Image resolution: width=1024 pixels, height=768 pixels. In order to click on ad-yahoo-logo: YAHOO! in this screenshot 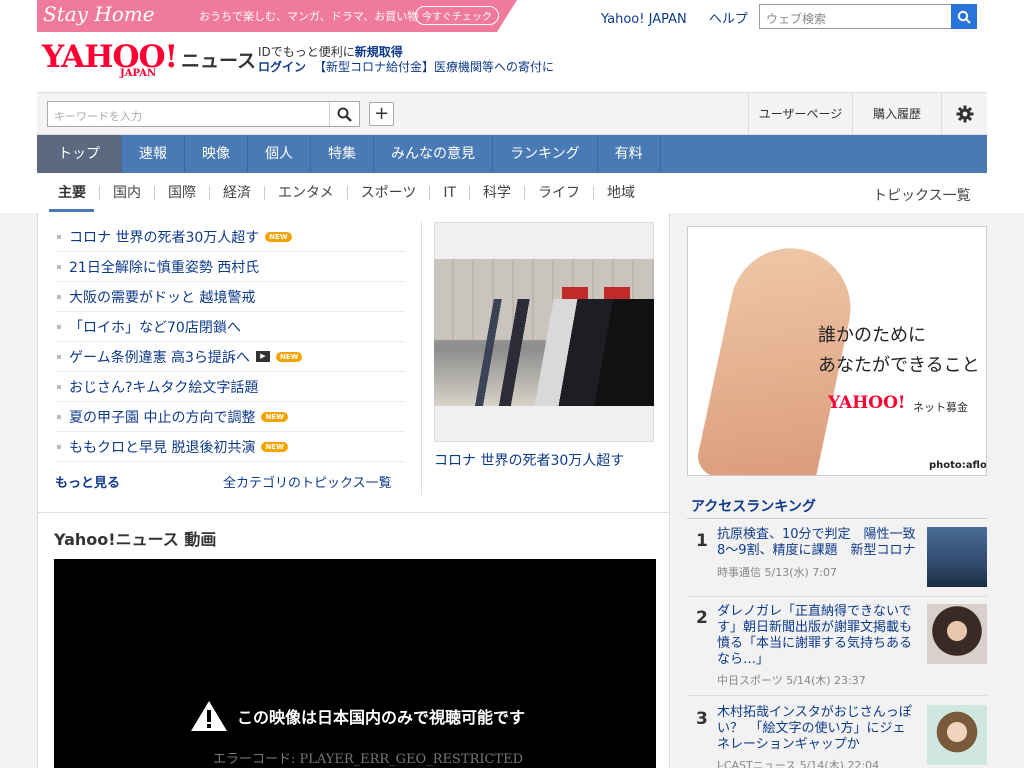, I will do `click(867, 403)`.